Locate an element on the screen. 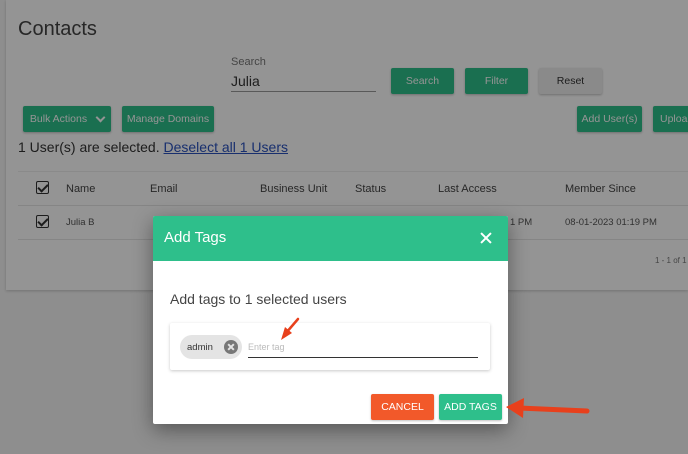 This screenshot has height=454, width=688. close-icon is located at coordinates (486, 238).